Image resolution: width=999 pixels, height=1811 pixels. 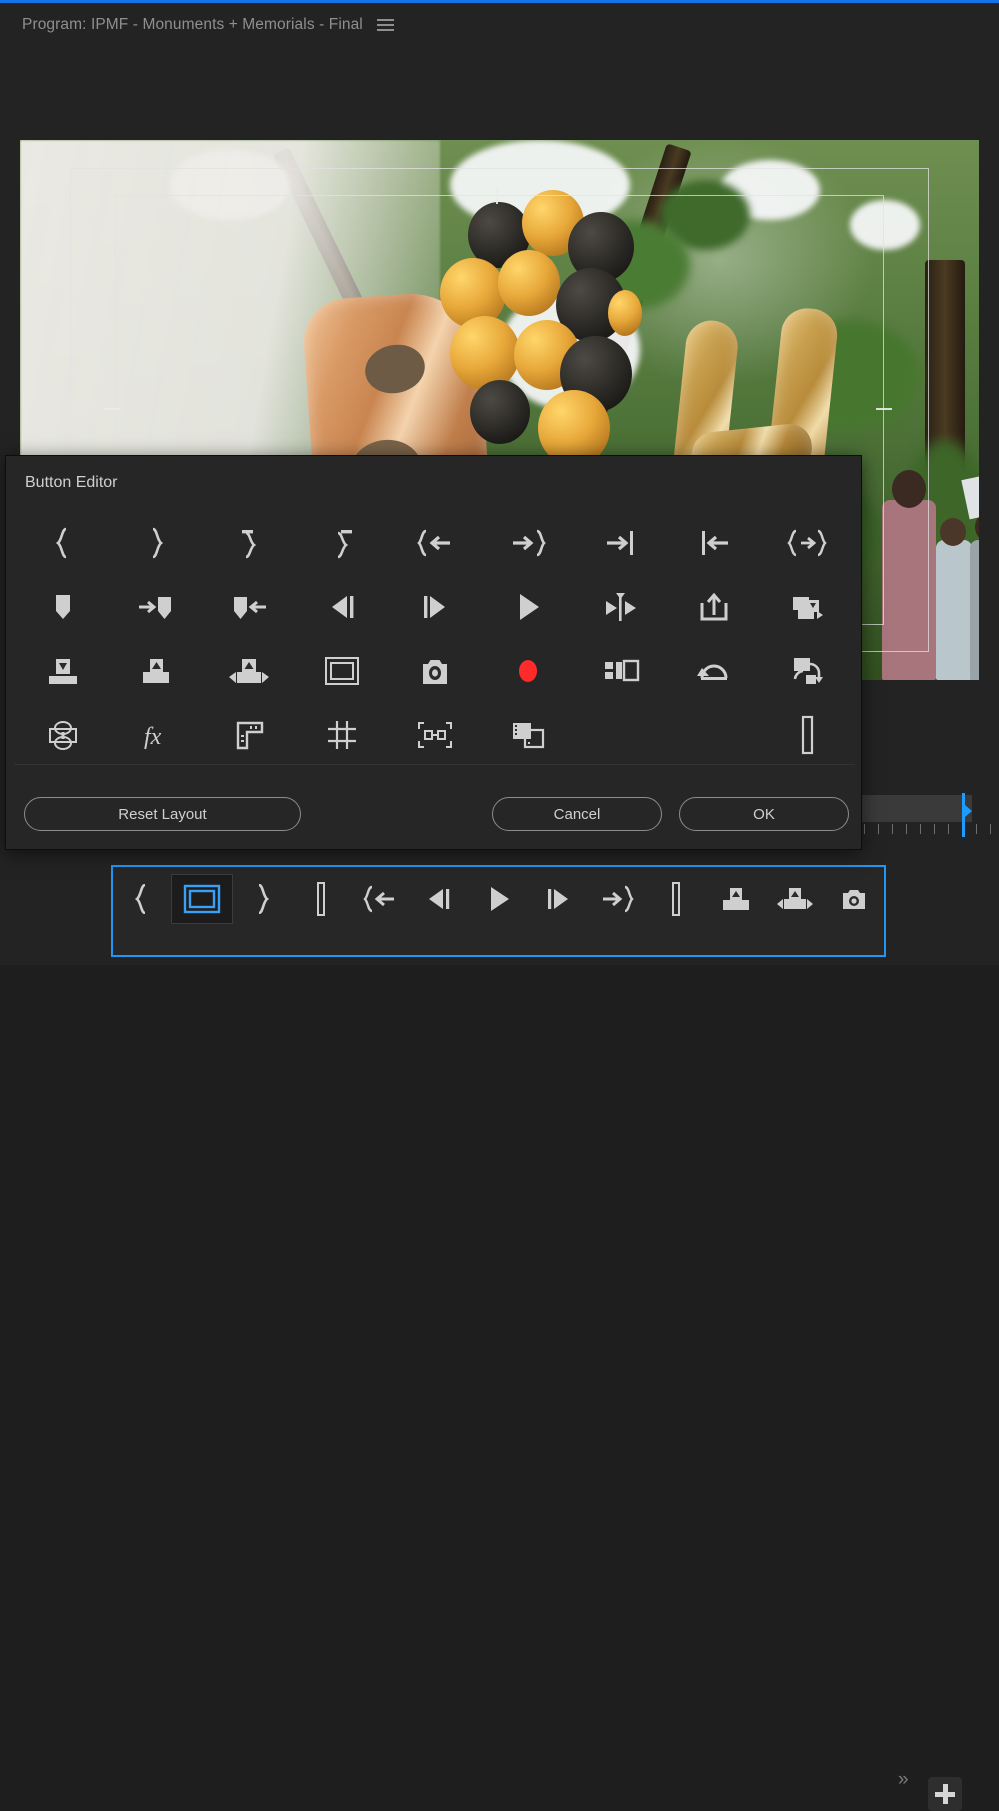 I want to click on ok-button: OK, so click(x=764, y=814).